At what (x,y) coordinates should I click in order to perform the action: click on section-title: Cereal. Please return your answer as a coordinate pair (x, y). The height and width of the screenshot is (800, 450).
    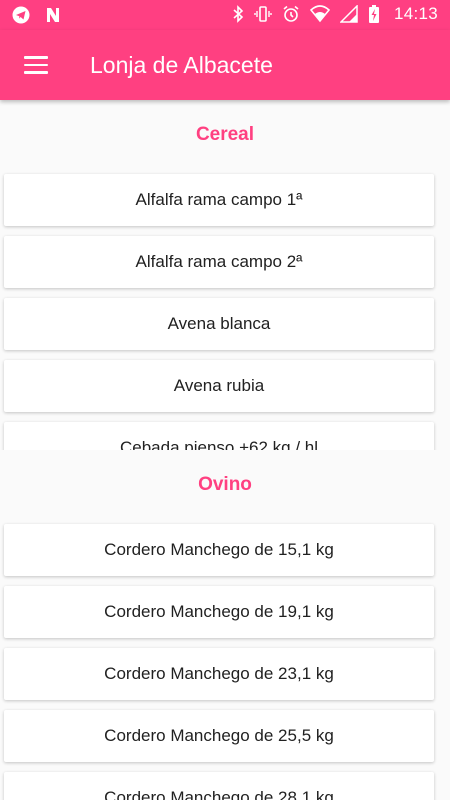
    Looking at the image, I should click on (225, 134).